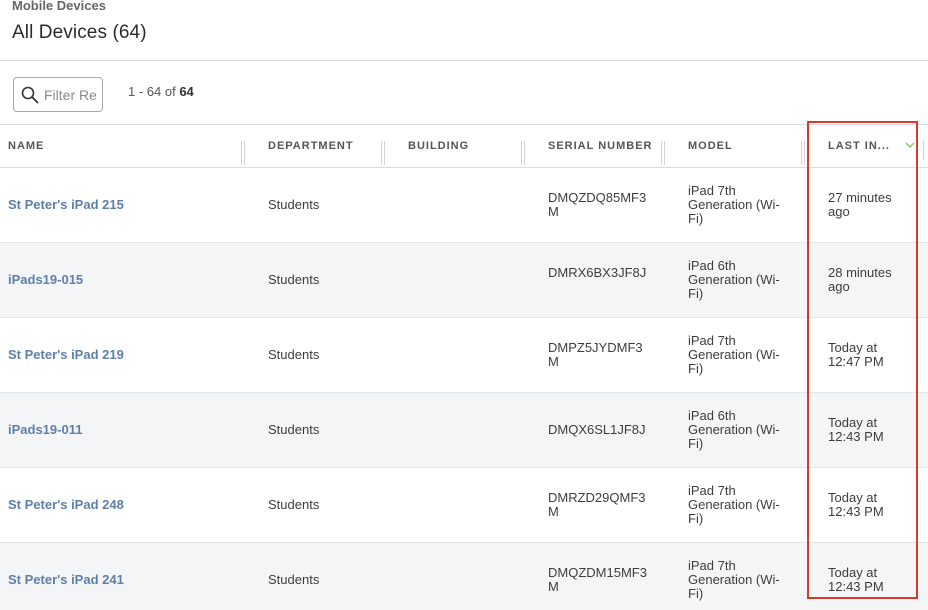 The image size is (928, 610). What do you see at coordinates (154, 91) in the screenshot?
I see `pagination-range: 1 - 64 of` at bounding box center [154, 91].